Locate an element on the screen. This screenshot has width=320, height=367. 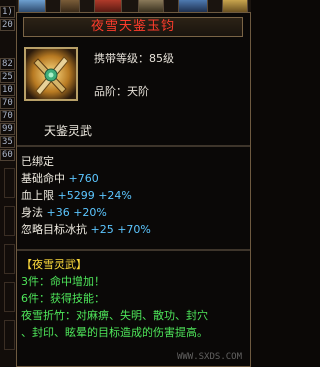
left-number-3: 82 is located at coordinates (7, 64).